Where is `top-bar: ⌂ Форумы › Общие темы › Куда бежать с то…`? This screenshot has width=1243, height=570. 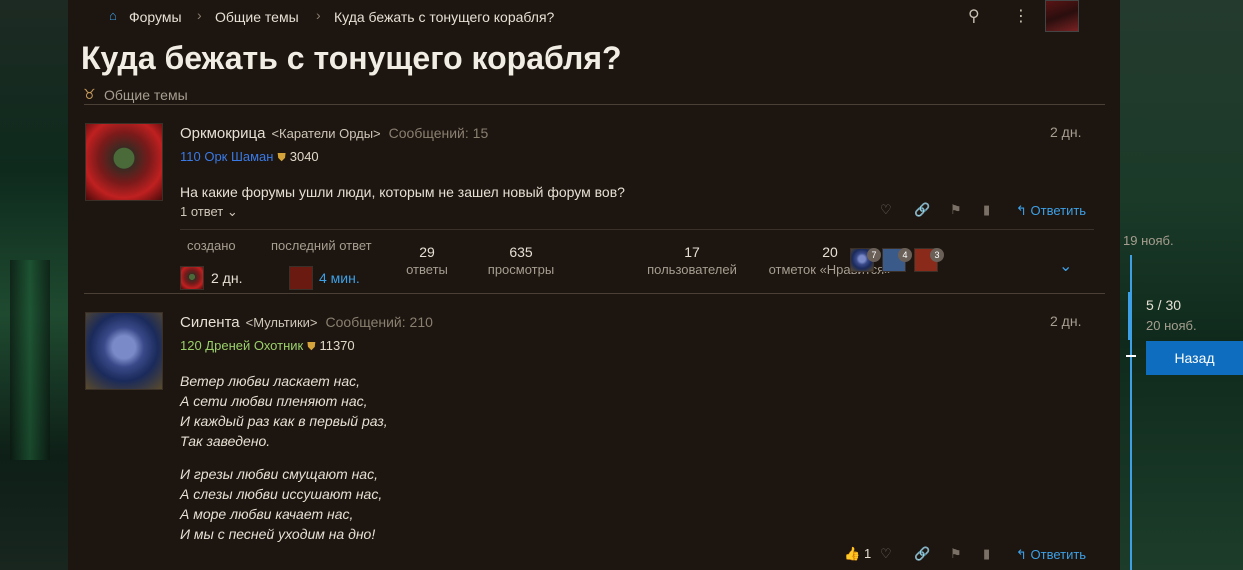
top-bar: ⌂ Форумы › Общие темы › Куда бежать с то… is located at coordinates (594, 18).